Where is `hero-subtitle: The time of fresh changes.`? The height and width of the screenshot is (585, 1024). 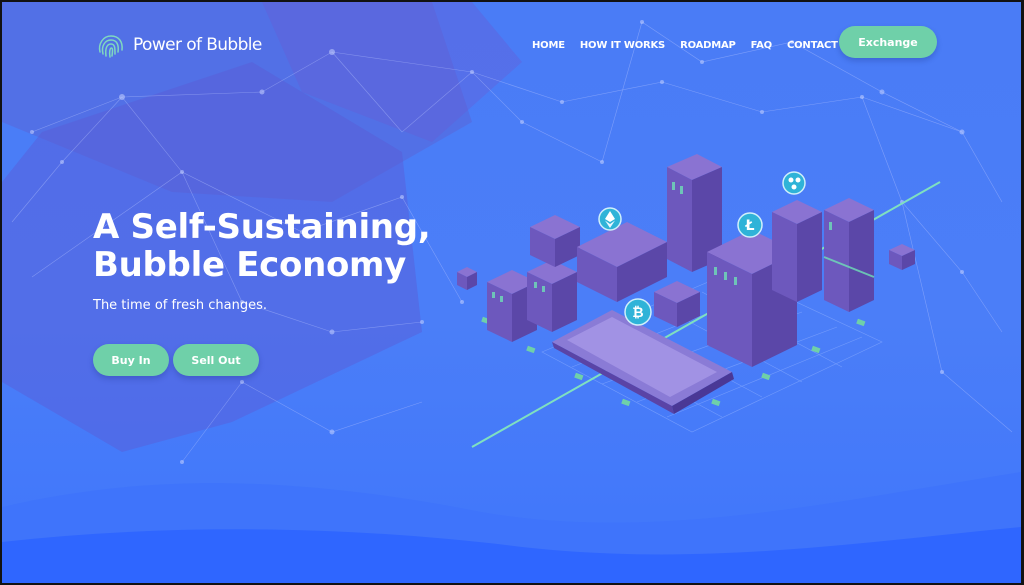
hero-subtitle: The time of fresh changes. is located at coordinates (180, 305).